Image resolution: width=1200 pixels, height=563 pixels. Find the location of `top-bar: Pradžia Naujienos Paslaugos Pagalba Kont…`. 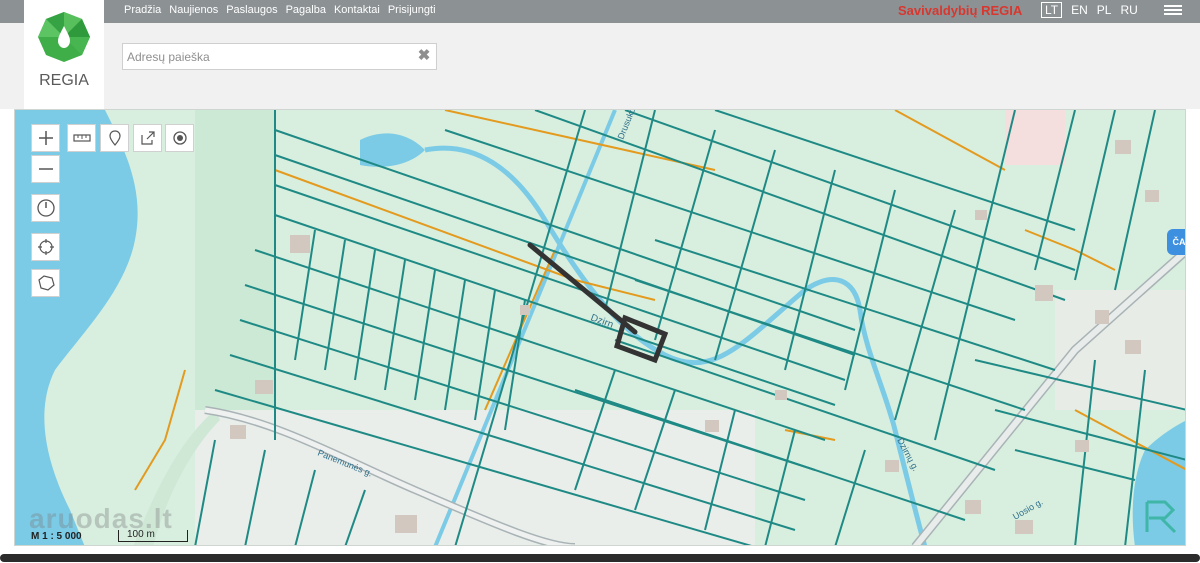

top-bar: Pradžia Naujienos Paslaugos Pagalba Kont… is located at coordinates (600, 11).